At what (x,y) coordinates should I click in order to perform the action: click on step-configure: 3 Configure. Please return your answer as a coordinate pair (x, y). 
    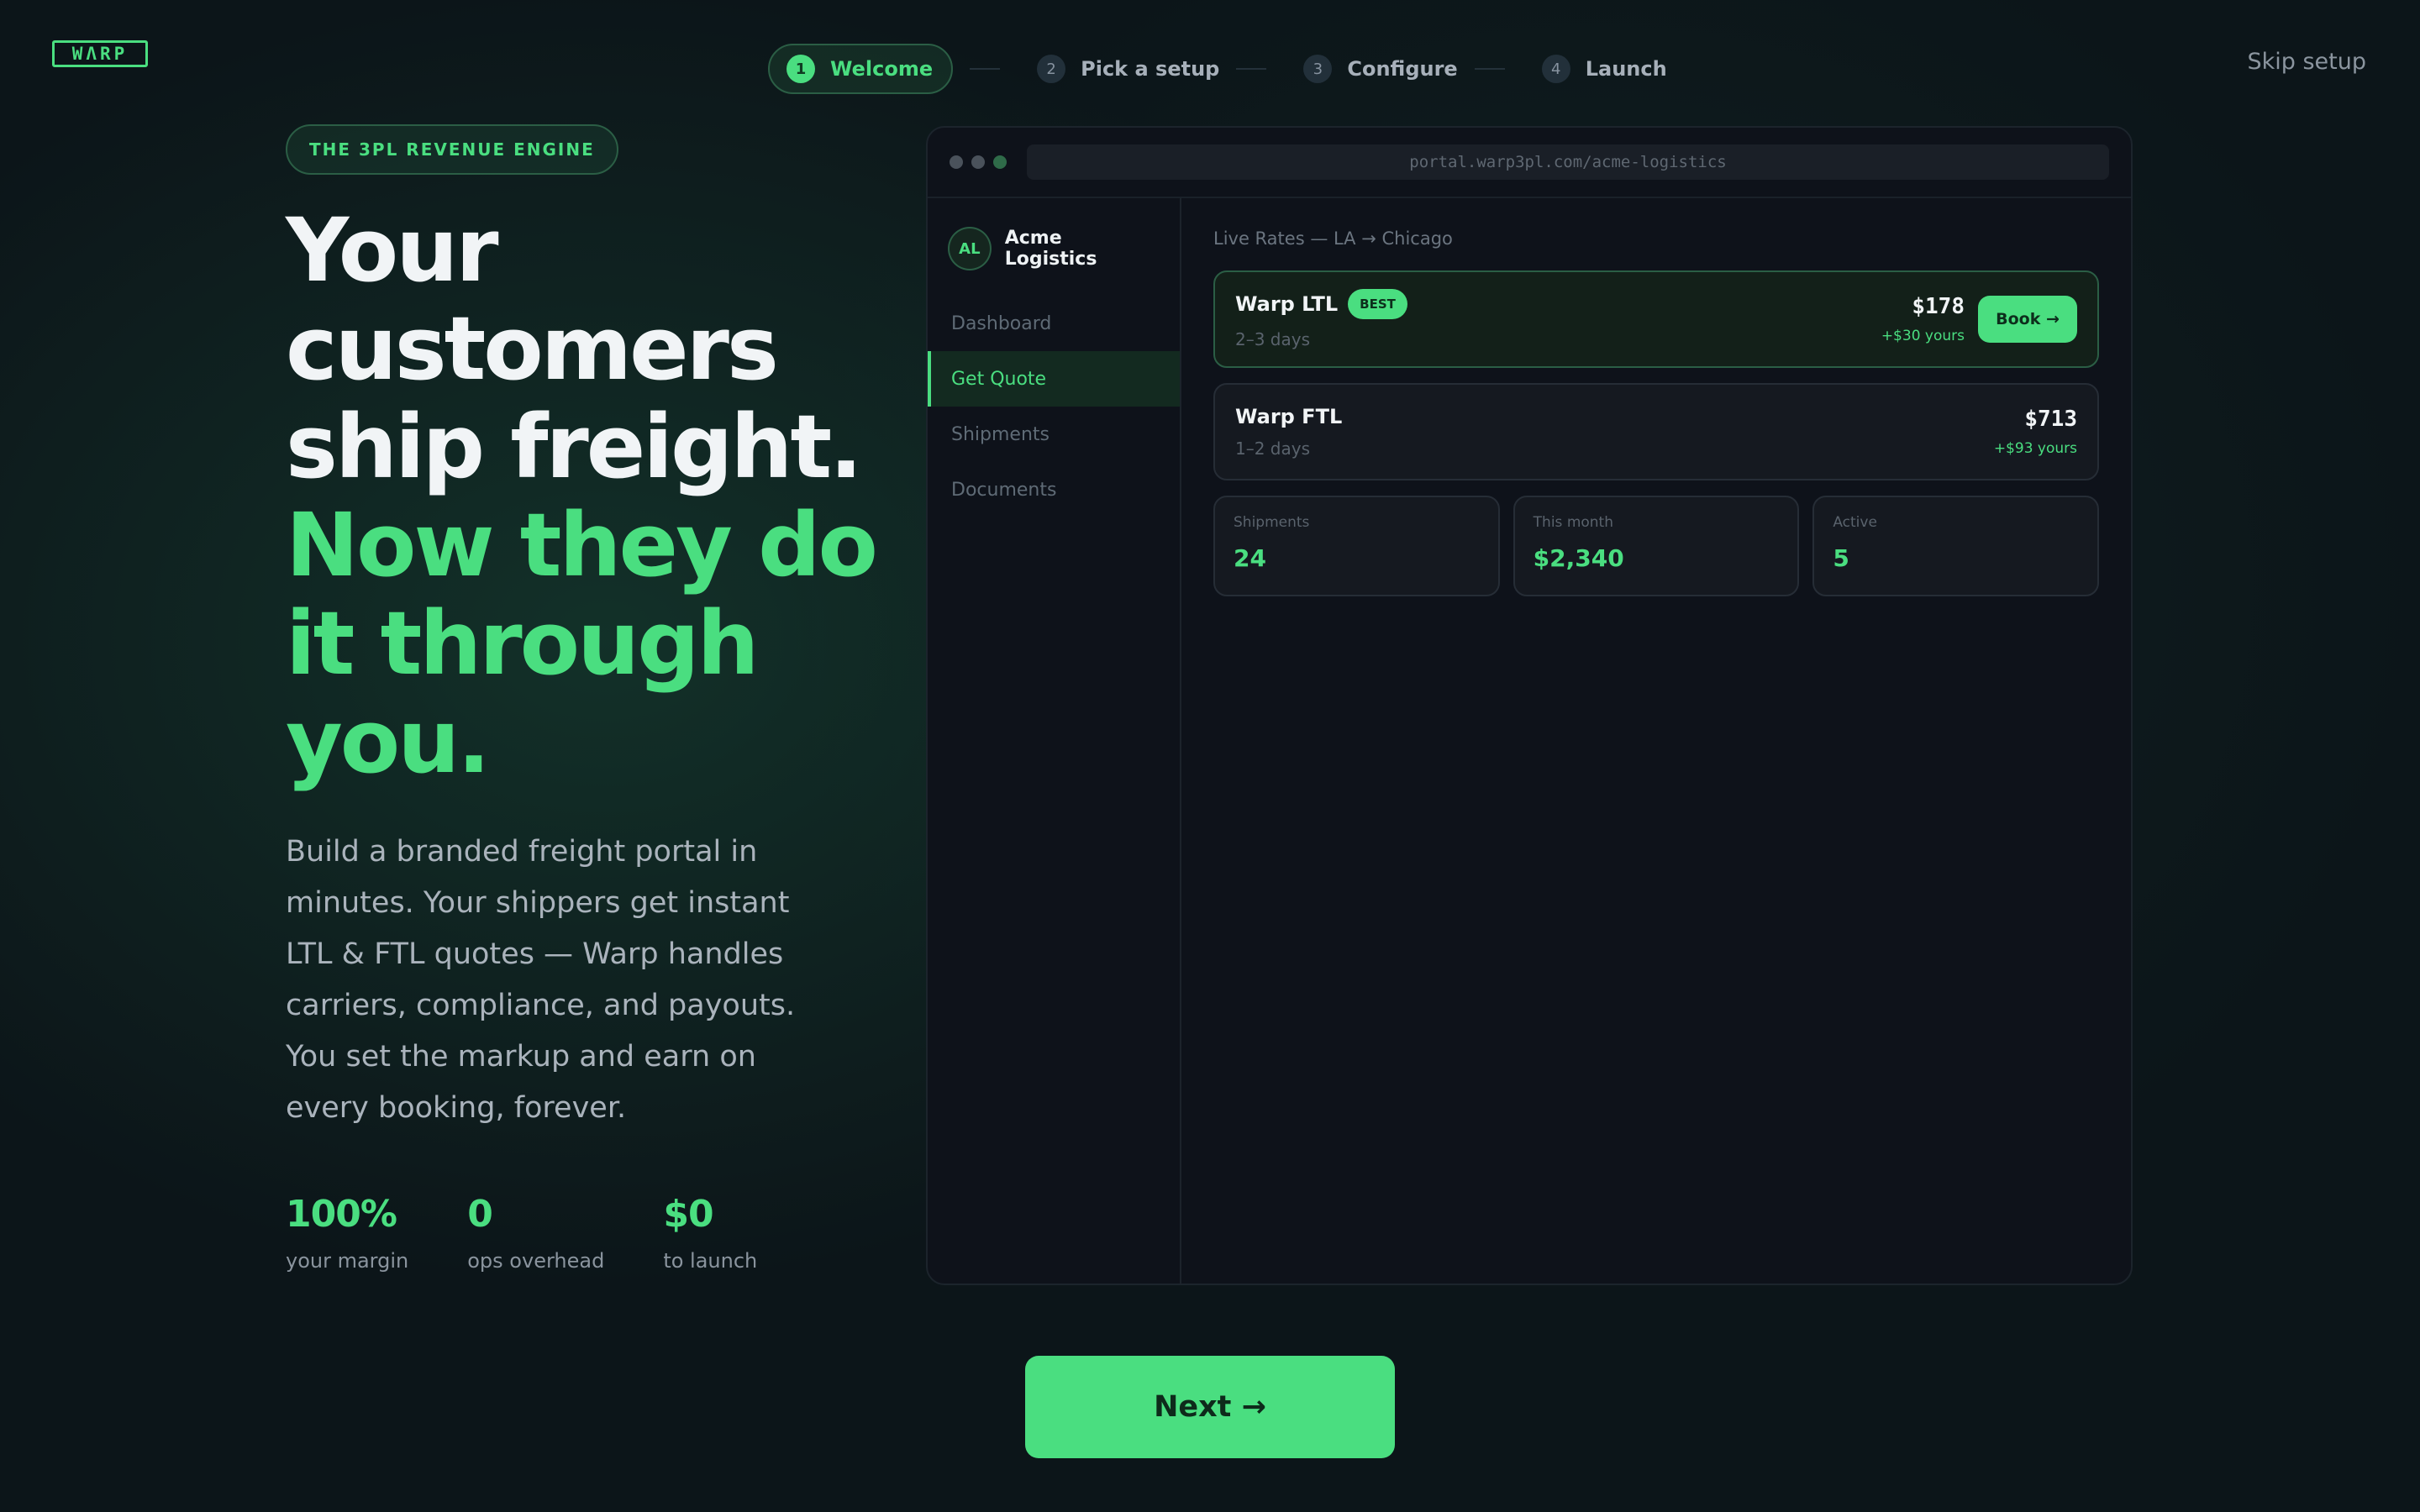
    Looking at the image, I should click on (1380, 69).